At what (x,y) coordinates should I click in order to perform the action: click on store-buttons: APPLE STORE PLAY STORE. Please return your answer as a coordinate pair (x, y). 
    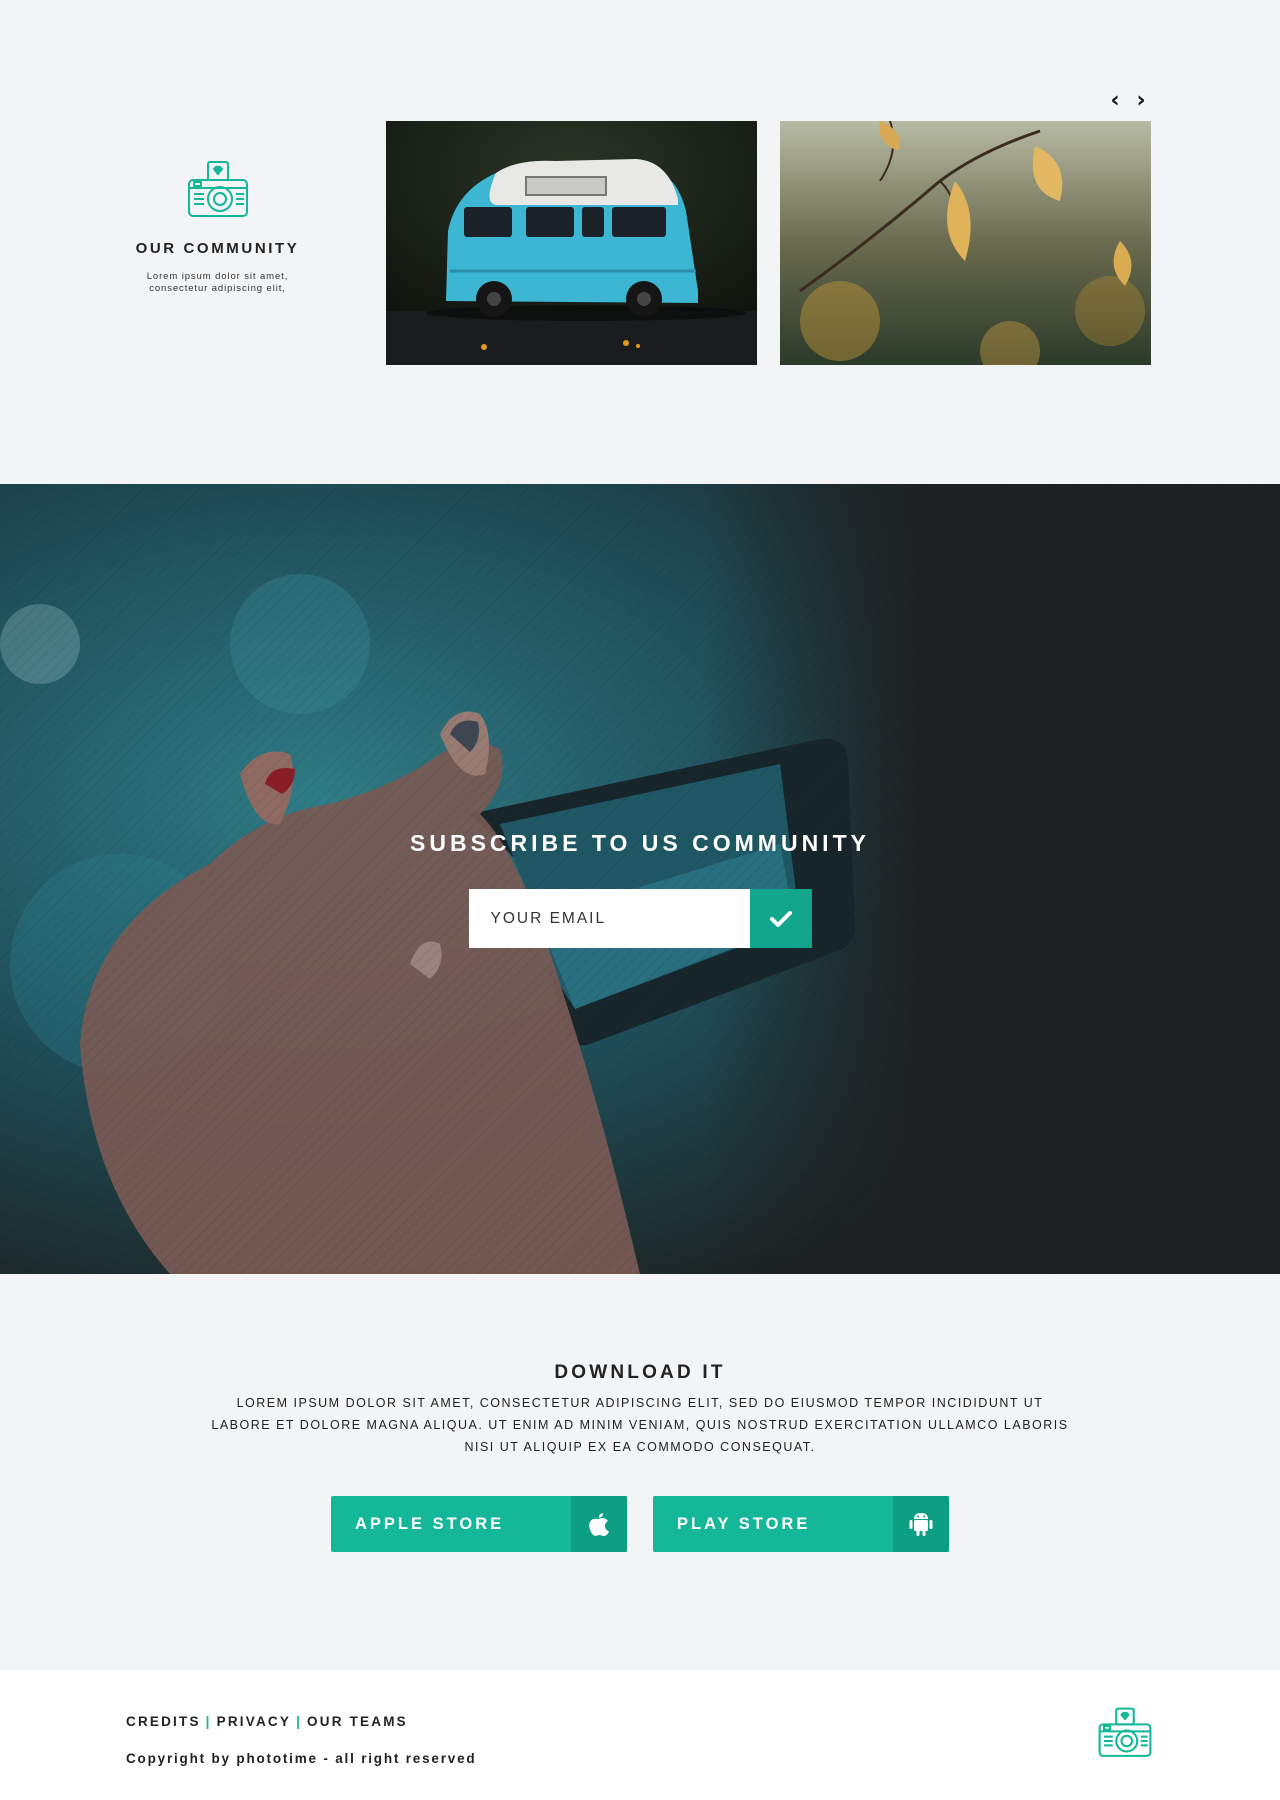
    Looking at the image, I should click on (640, 1524).